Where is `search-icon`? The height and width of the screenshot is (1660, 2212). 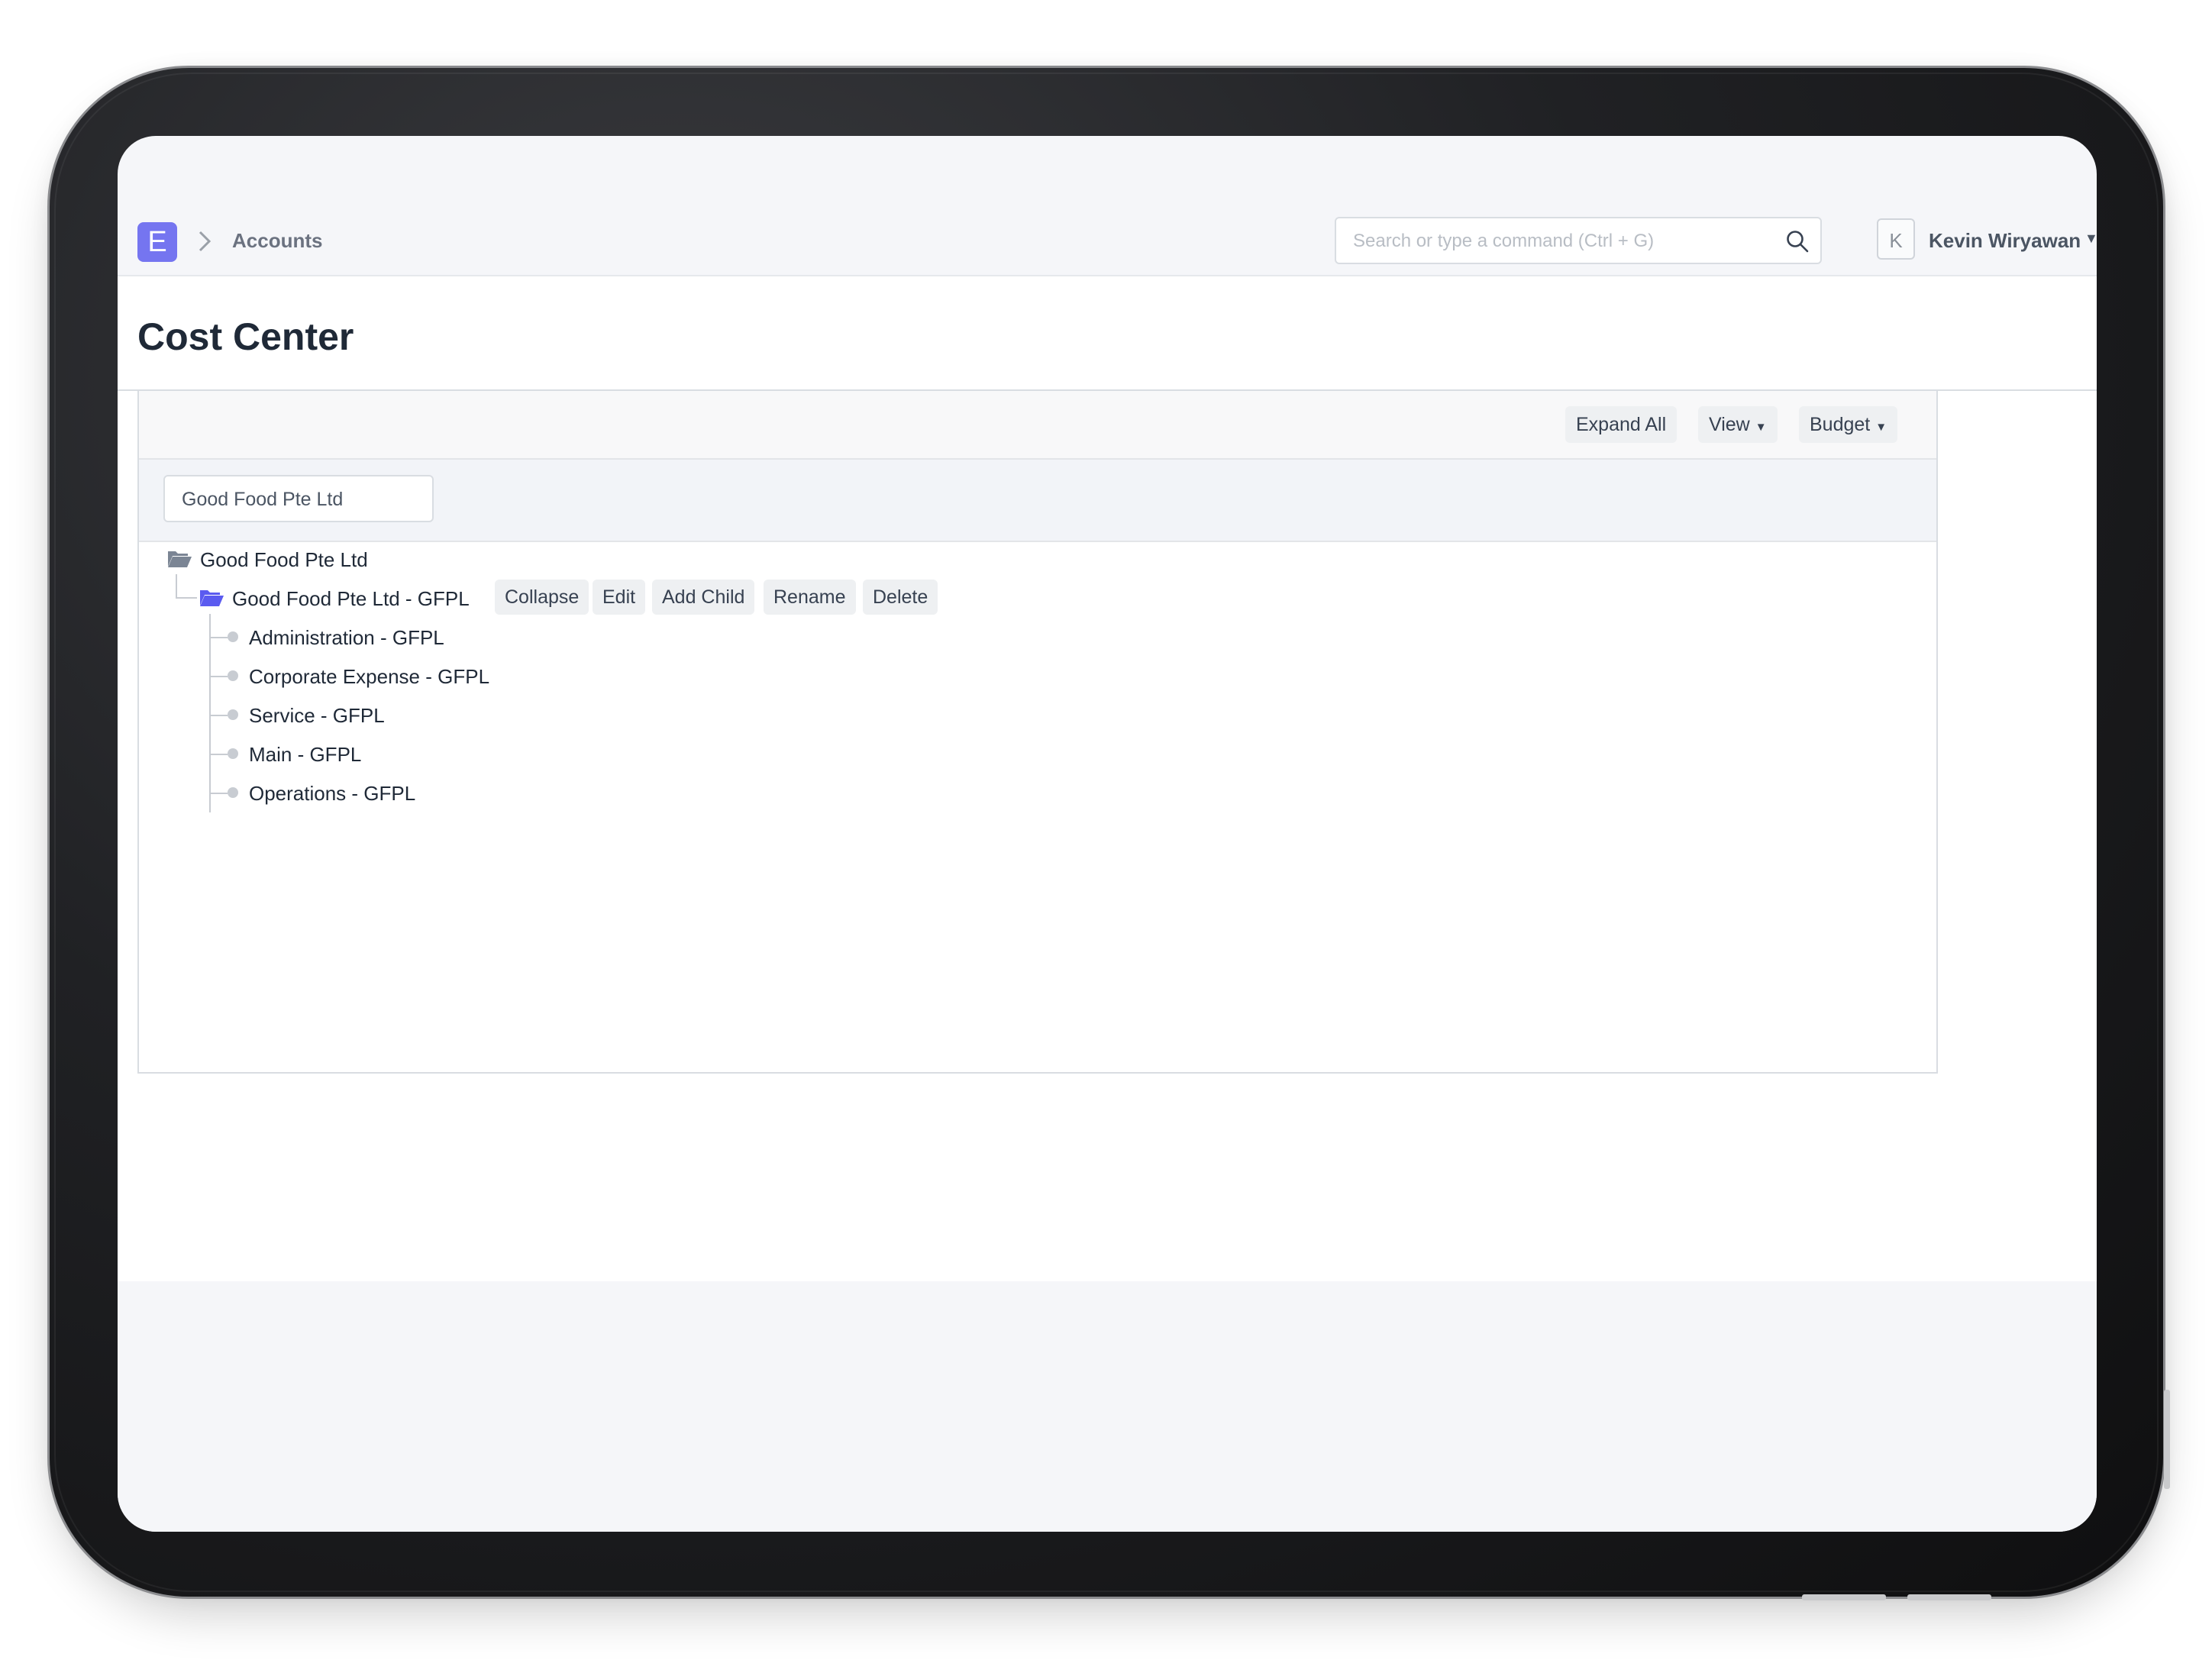 search-icon is located at coordinates (1797, 241).